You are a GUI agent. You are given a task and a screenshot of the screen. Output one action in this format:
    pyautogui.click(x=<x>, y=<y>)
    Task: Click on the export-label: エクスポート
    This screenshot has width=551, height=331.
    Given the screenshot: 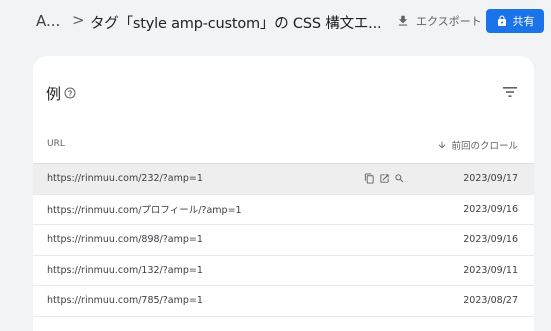 What is the action you would take?
    pyautogui.click(x=449, y=21)
    